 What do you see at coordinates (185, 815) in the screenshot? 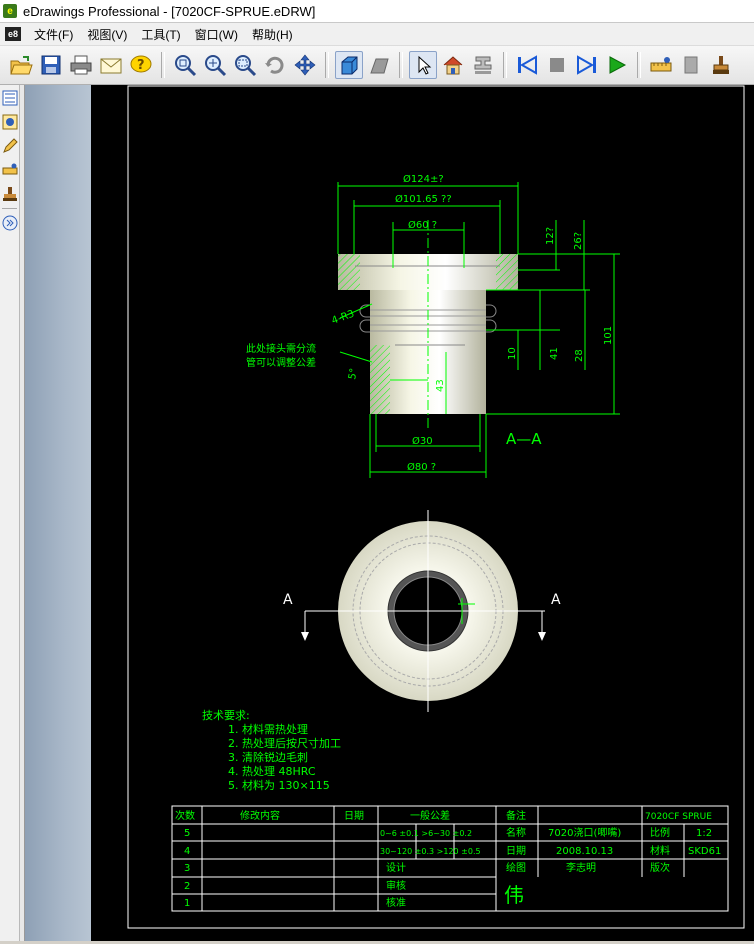
I see `tb-header-rev: 次数` at bounding box center [185, 815].